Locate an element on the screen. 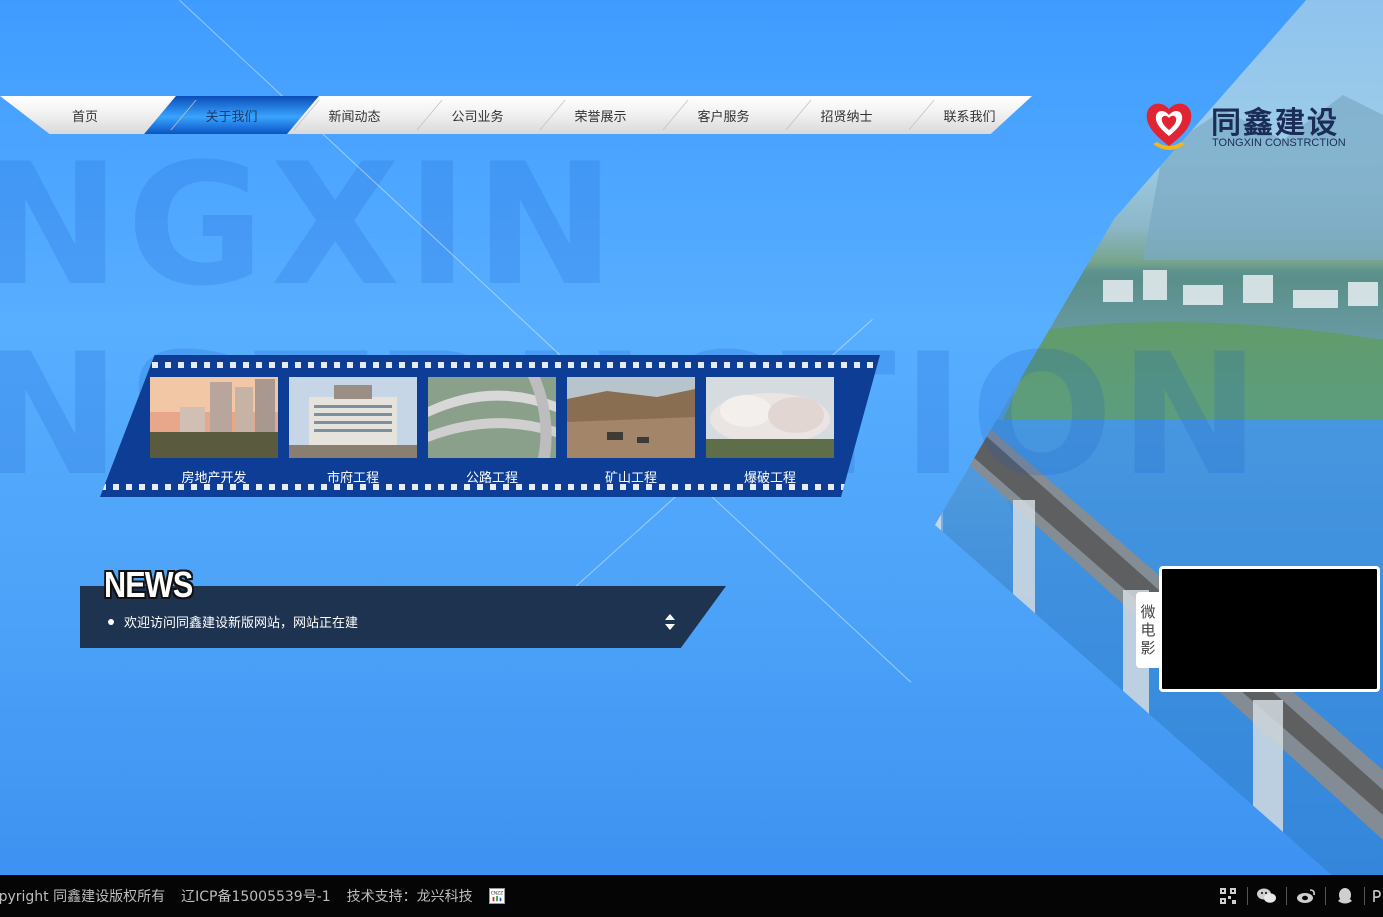 The width and height of the screenshot is (1383, 917). nav-item-service: 客户服务 is located at coordinates (723, 115).